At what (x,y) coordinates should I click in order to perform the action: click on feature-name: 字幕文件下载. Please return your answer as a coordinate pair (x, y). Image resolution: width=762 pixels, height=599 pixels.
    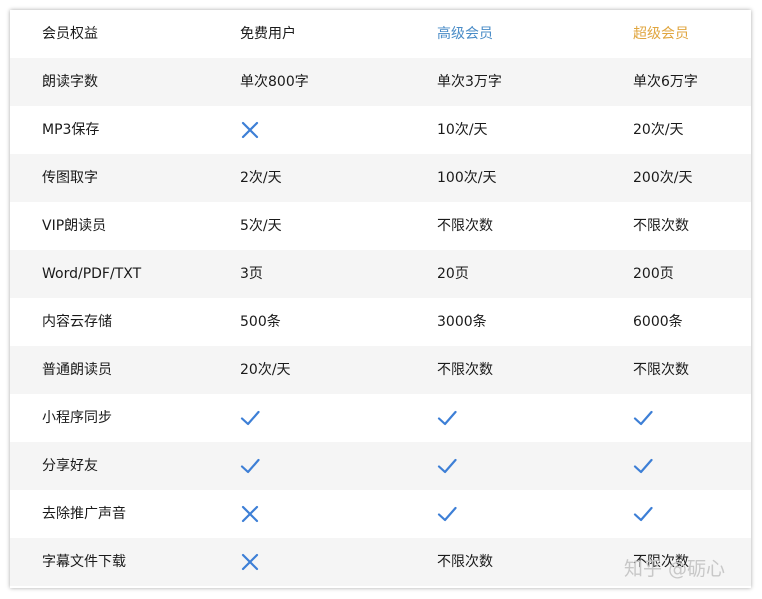
    Looking at the image, I should click on (84, 562).